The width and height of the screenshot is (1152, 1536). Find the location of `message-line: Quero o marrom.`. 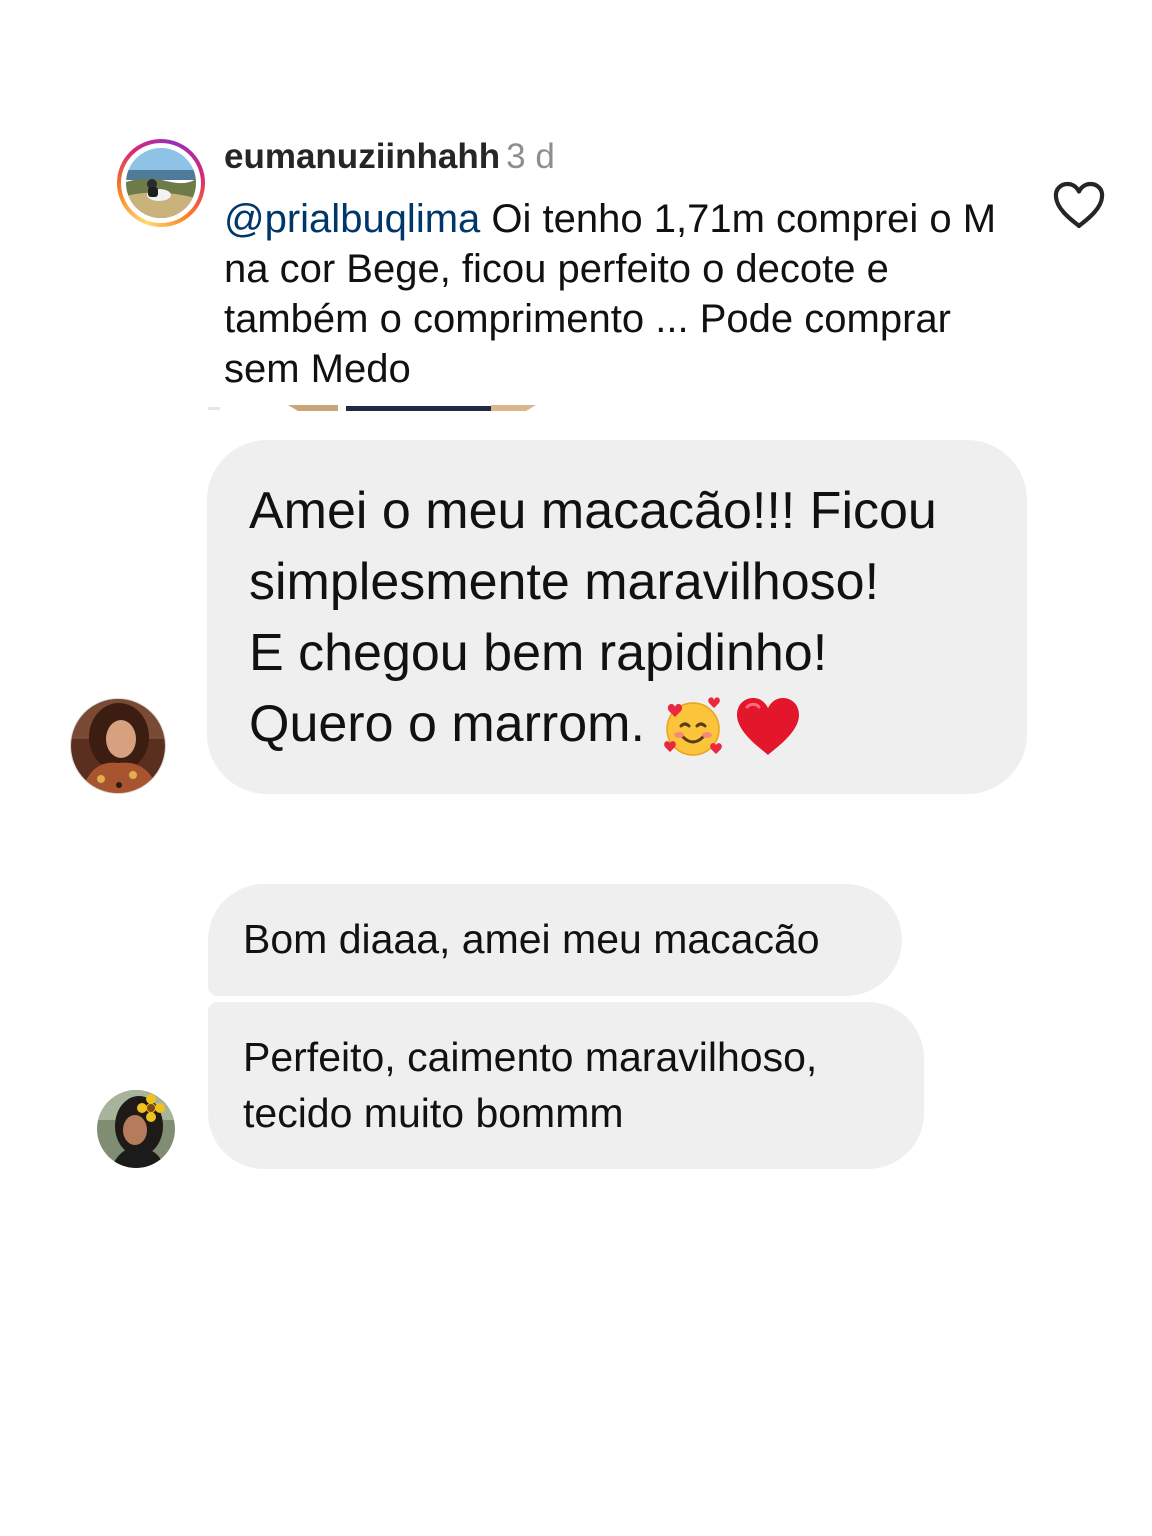

message-line: Quero o marrom. is located at coordinates (447, 724).